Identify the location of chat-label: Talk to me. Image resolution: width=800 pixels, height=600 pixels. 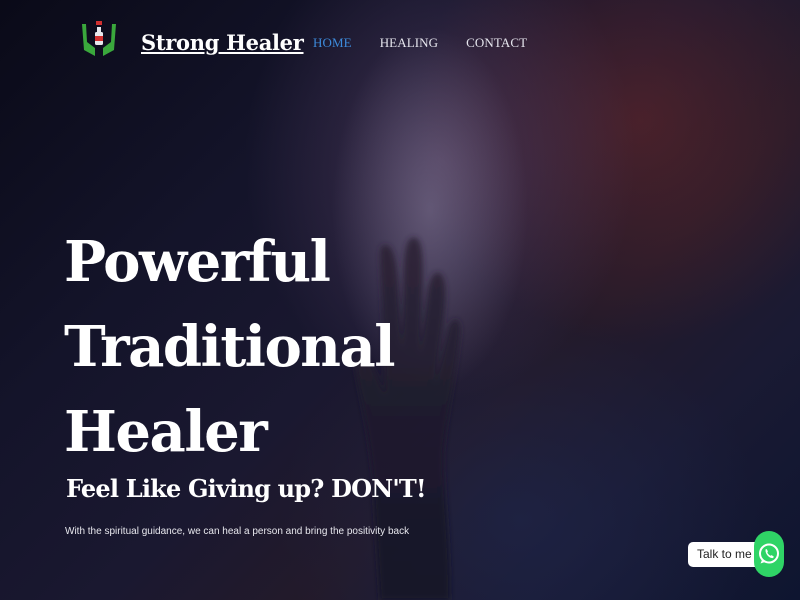
(727, 554).